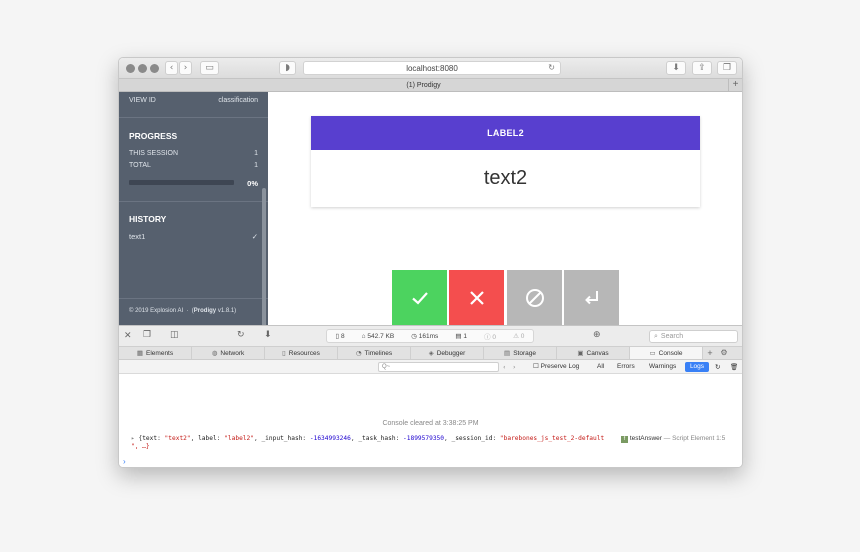 This screenshot has width=860, height=552. Describe the element at coordinates (507, 353) in the screenshot. I see `storage-icon: ▤` at that location.